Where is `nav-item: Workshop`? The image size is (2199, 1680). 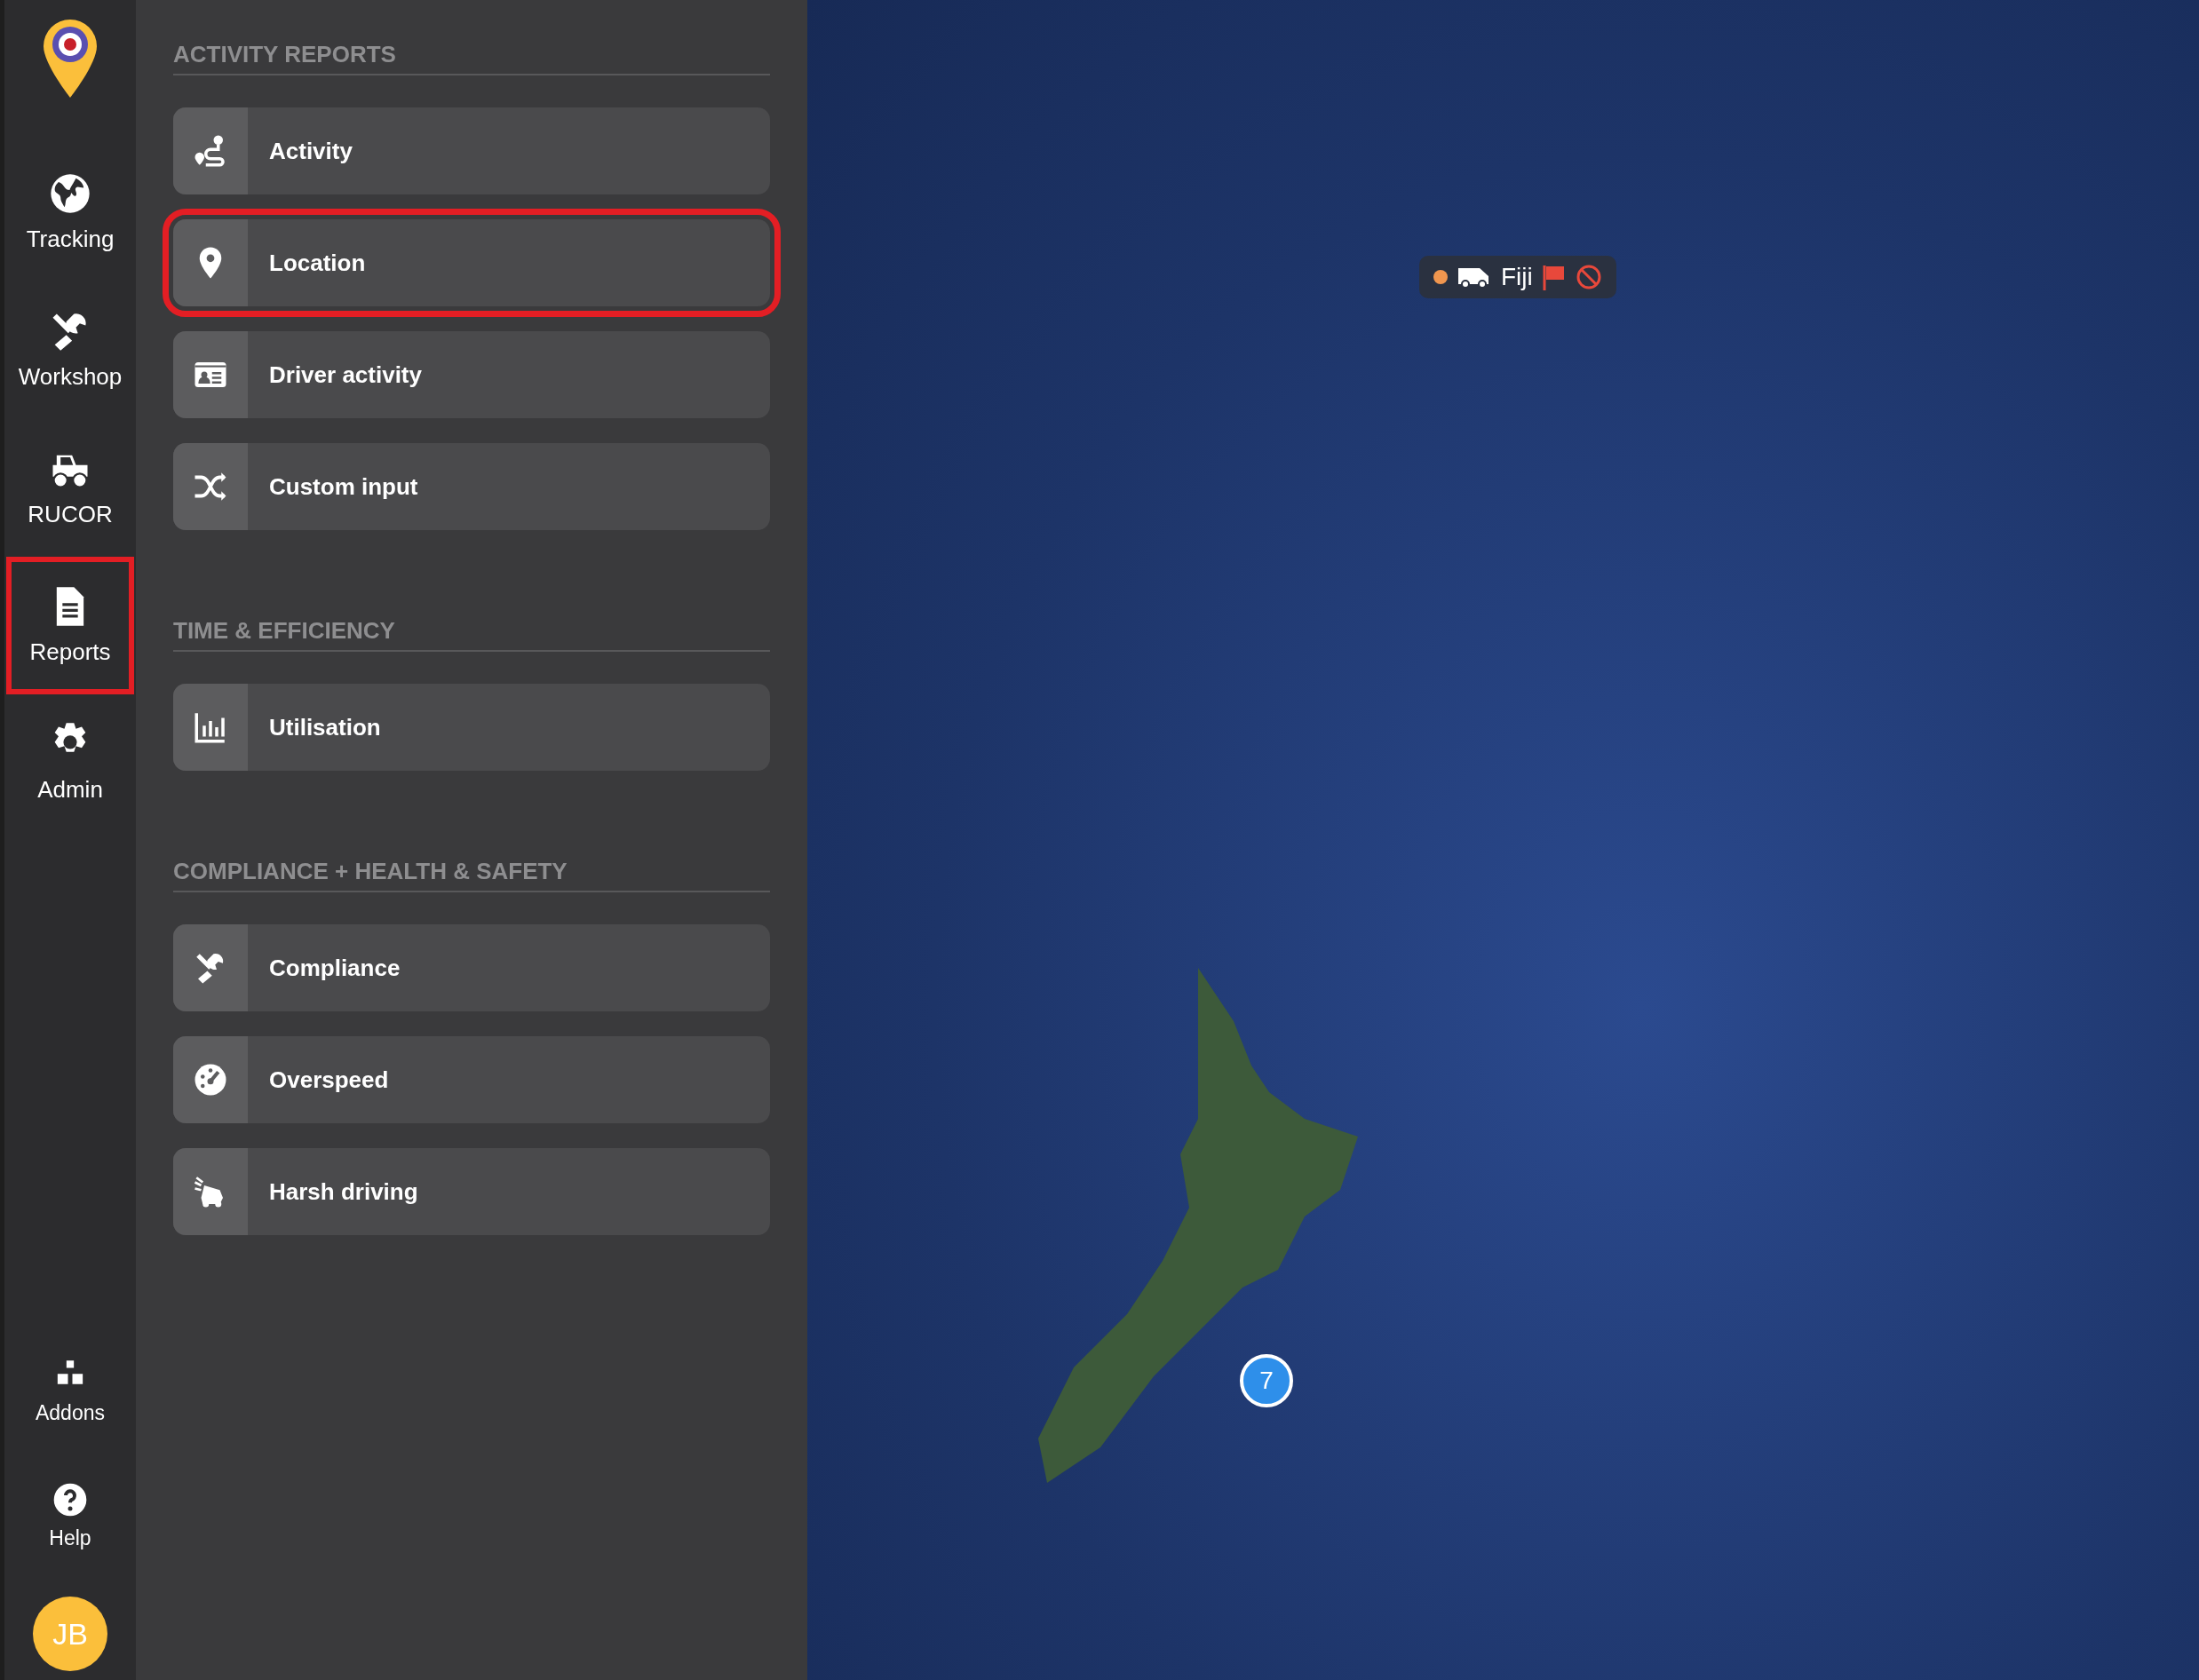 nav-item: Workshop is located at coordinates (70, 350).